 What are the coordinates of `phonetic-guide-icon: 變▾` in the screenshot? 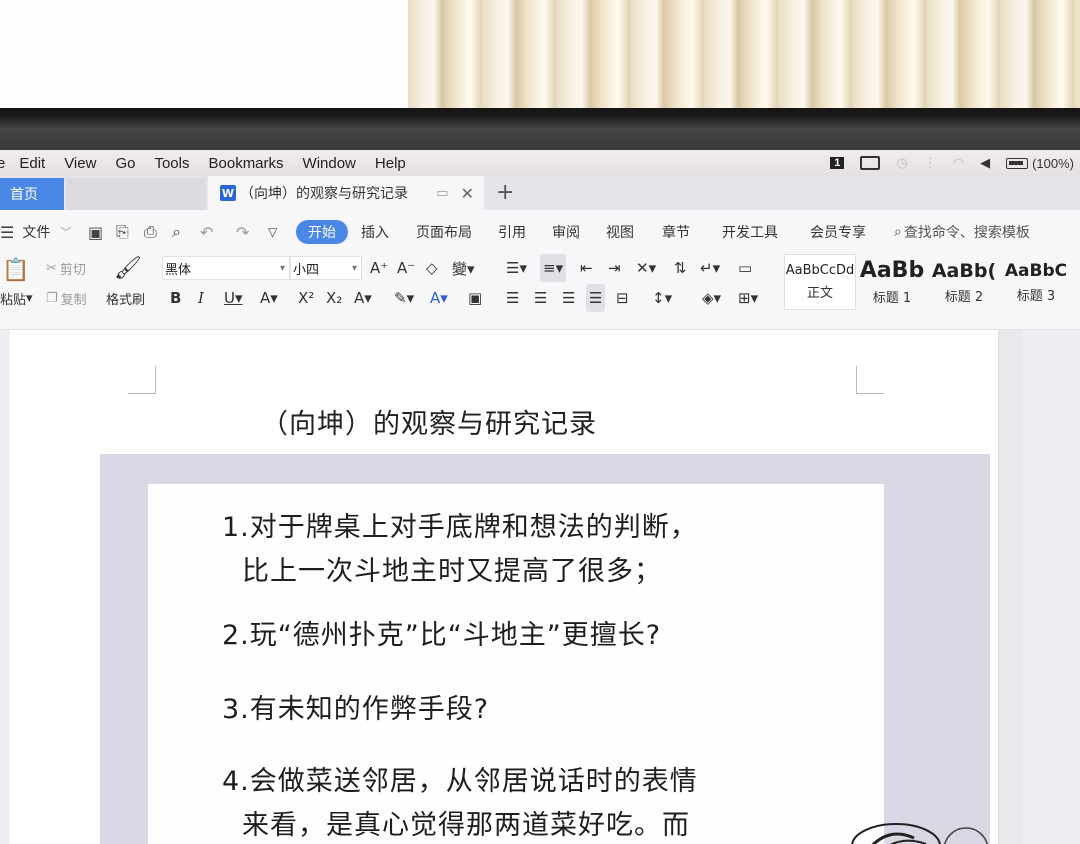 It's located at (463, 268).